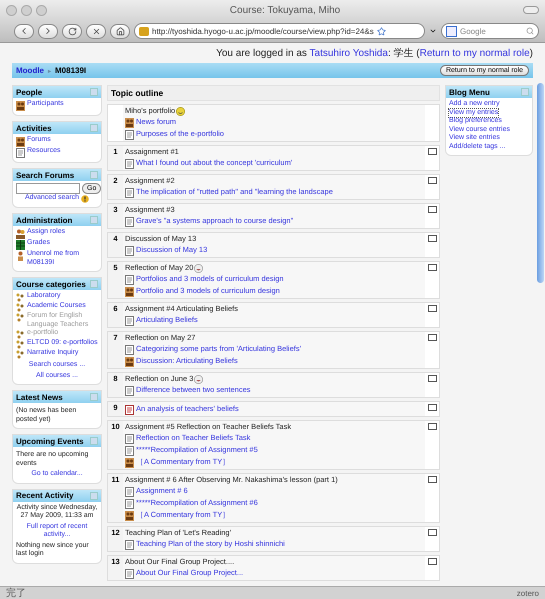 The width and height of the screenshot is (545, 599). Describe the element at coordinates (470, 92) in the screenshot. I see `block-title: Blog Menu` at that location.